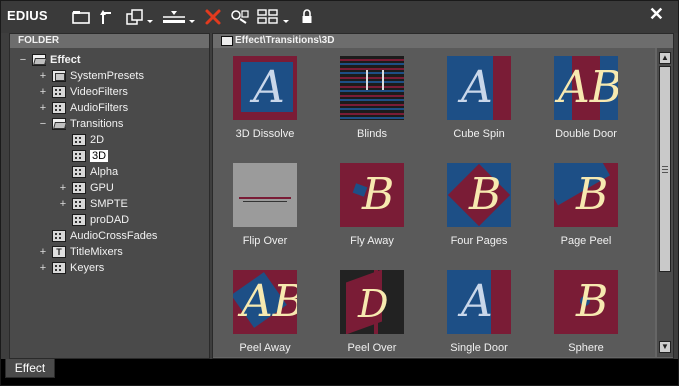 The image size is (679, 386). I want to click on effect-item: D Peel Over, so click(370, 316).